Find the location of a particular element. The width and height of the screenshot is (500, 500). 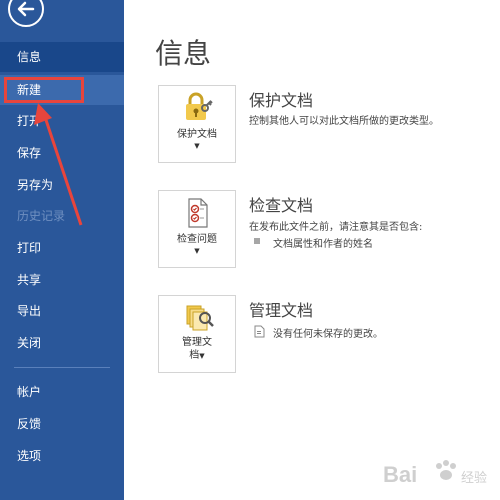

manage-document-icon is located at coordinates (200, 318).